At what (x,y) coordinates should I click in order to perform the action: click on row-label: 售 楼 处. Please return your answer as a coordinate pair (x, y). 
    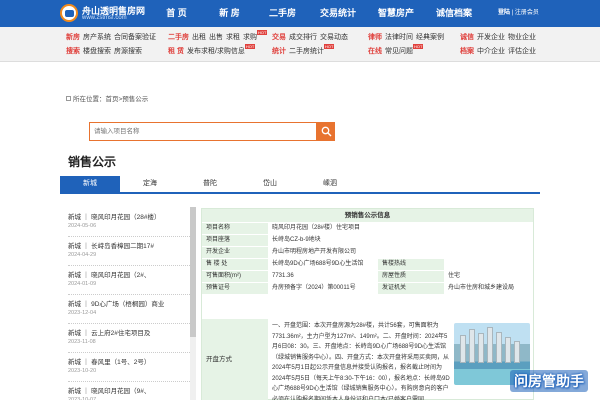
    Looking at the image, I should click on (235, 264).